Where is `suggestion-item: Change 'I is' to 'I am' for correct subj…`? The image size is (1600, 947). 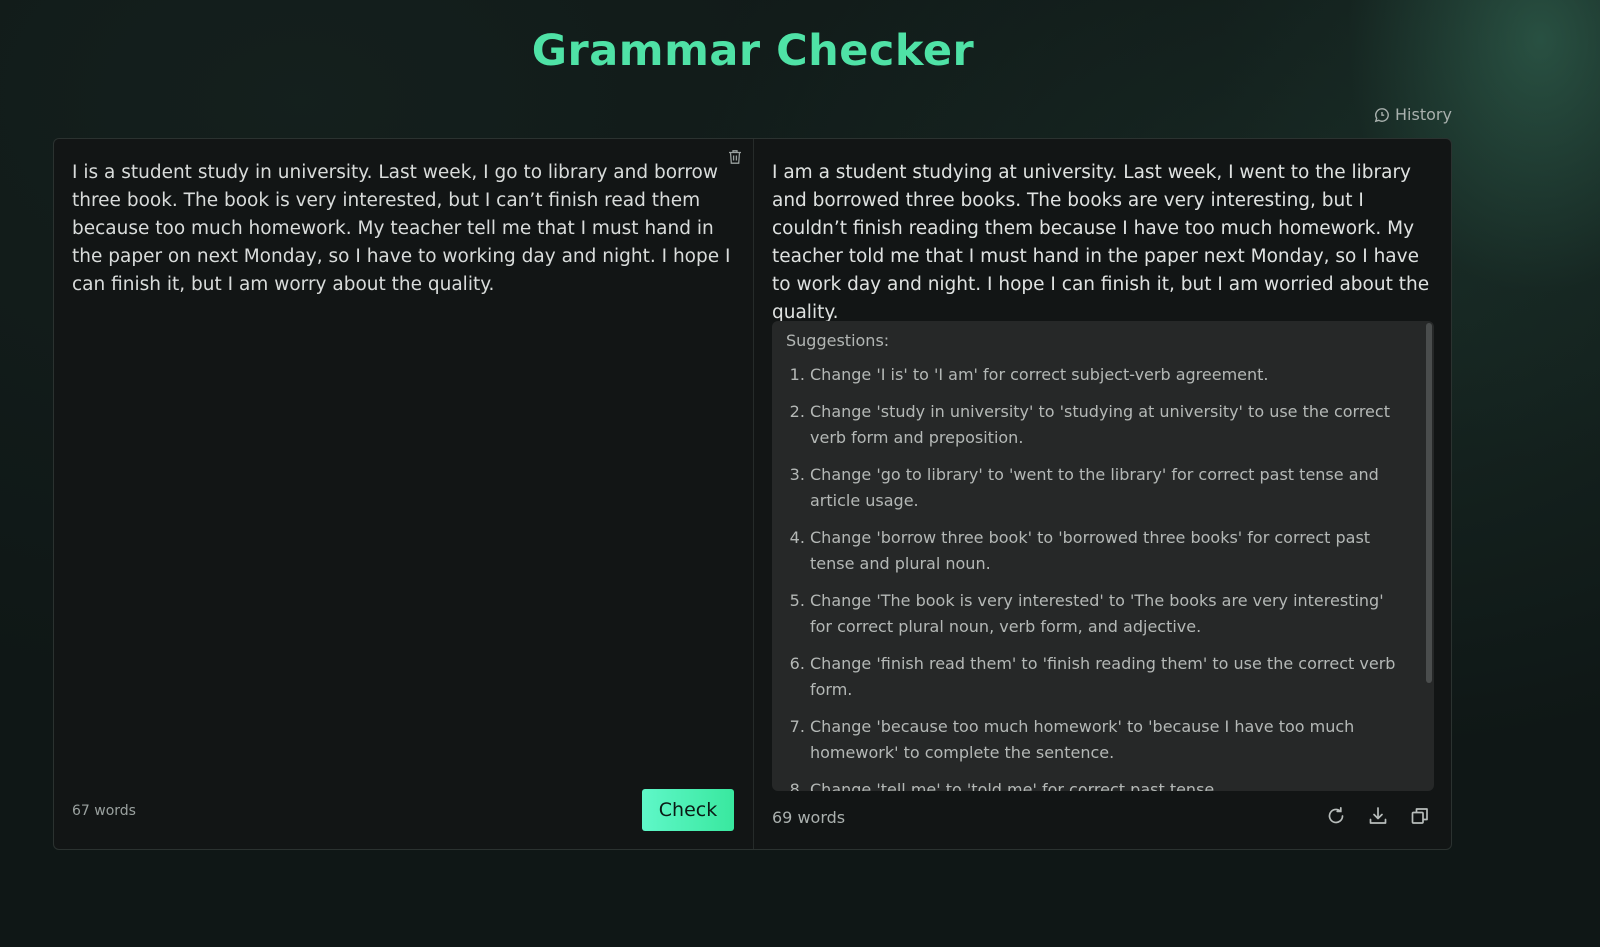 suggestion-item: Change 'I is' to 'I am' for correct subj… is located at coordinates (1110, 375).